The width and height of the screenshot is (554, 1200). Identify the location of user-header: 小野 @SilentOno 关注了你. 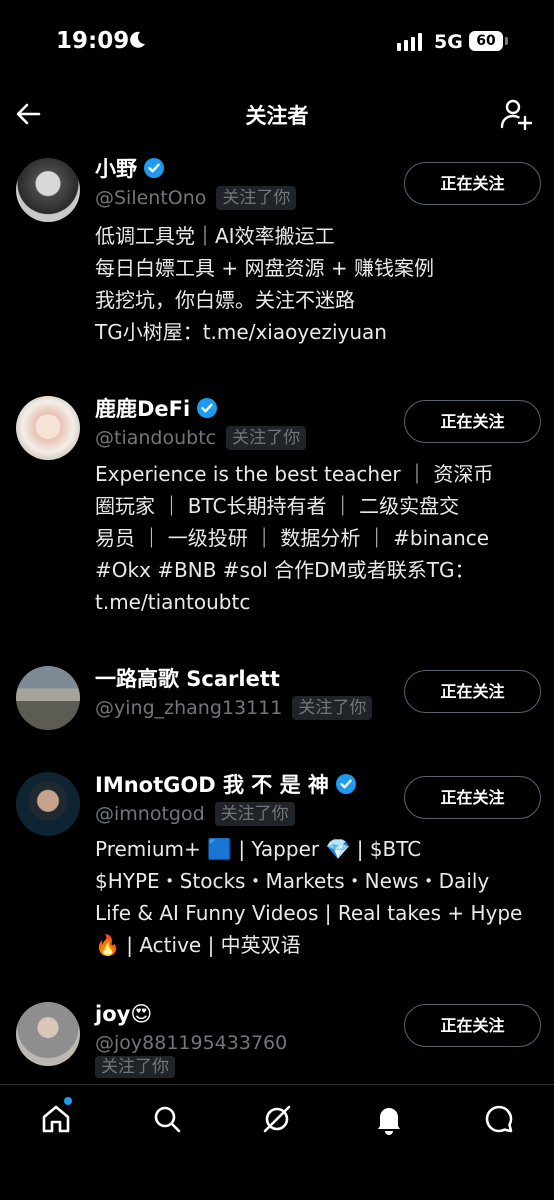
(196, 182).